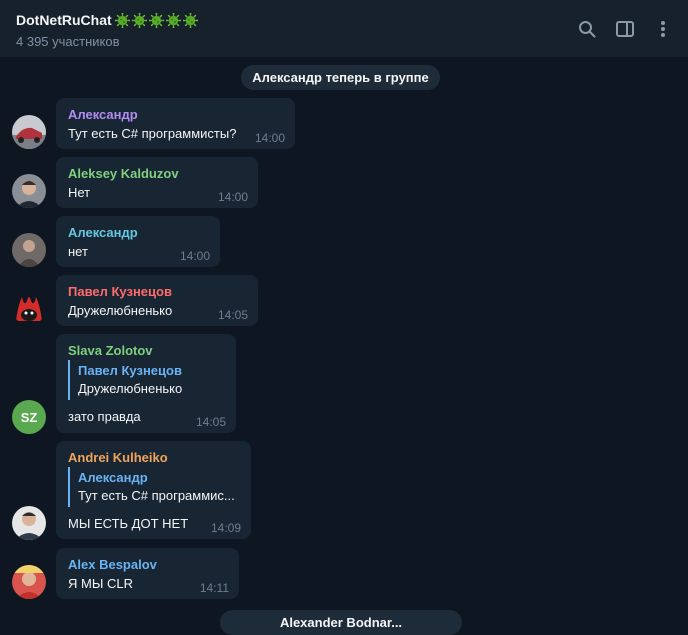 This screenshot has height=635, width=688. What do you see at coordinates (104, 416) in the screenshot?
I see `message-text: зато правда` at bounding box center [104, 416].